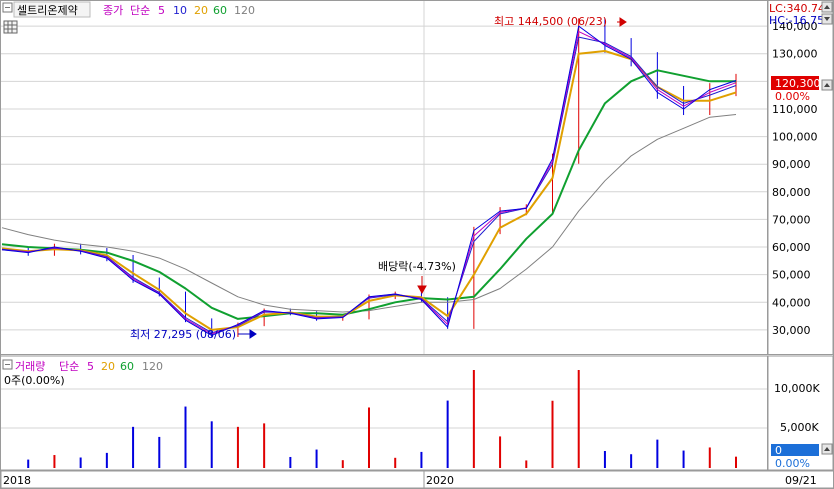  I want to click on grid-icon, so click(10, 27).